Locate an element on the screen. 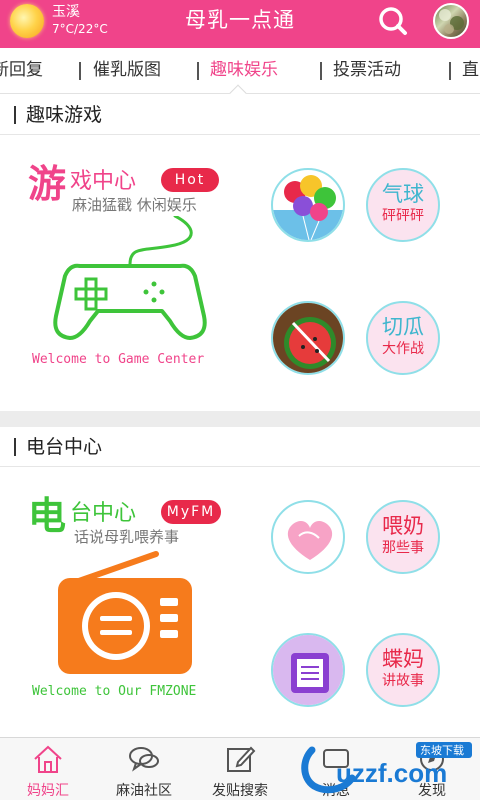 The image size is (480, 800). banner-heading: 台中心 is located at coordinates (103, 513).